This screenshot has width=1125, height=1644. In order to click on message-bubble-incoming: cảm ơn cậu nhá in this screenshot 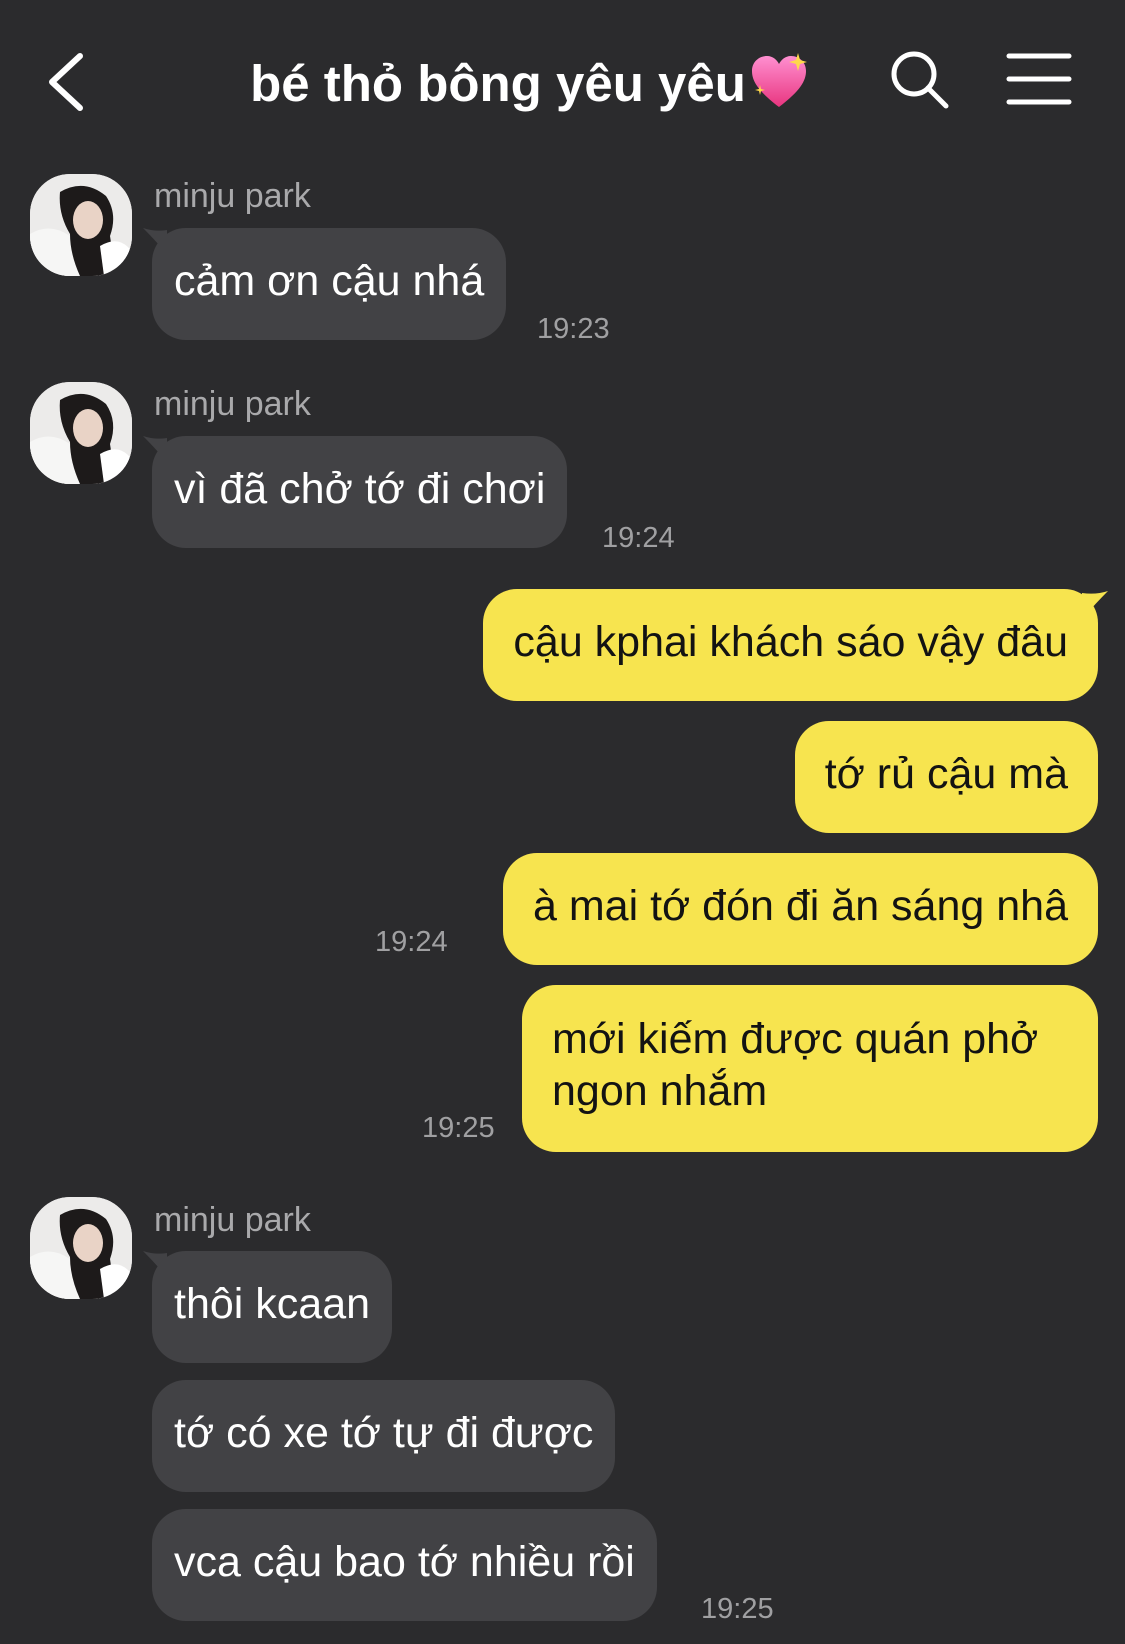, I will do `click(329, 284)`.